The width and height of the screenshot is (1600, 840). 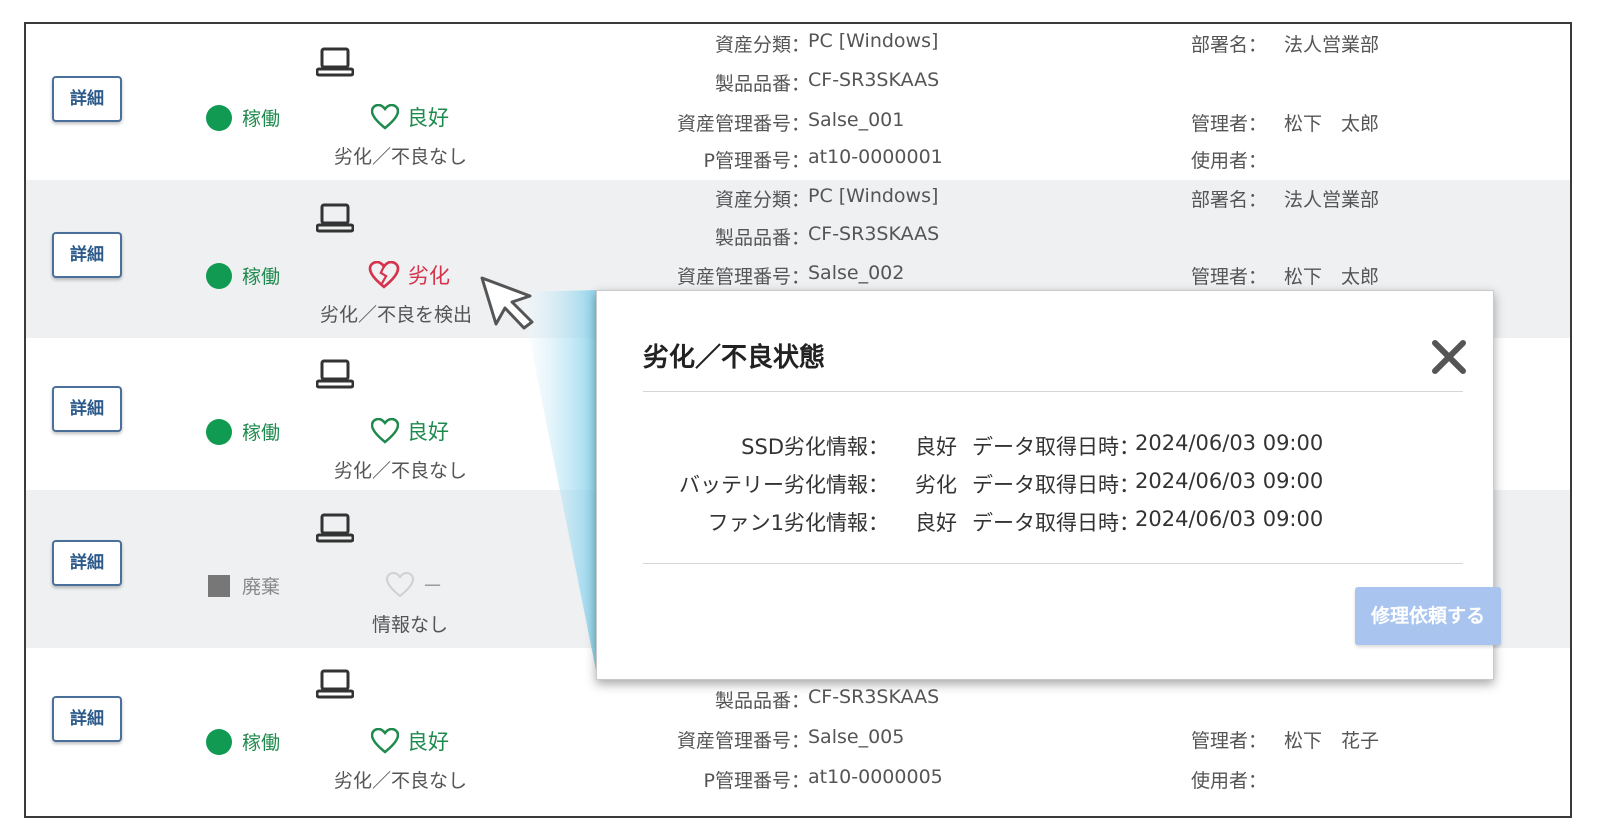 I want to click on health-sub-label: 劣化／不良を検出, so click(x=396, y=315).